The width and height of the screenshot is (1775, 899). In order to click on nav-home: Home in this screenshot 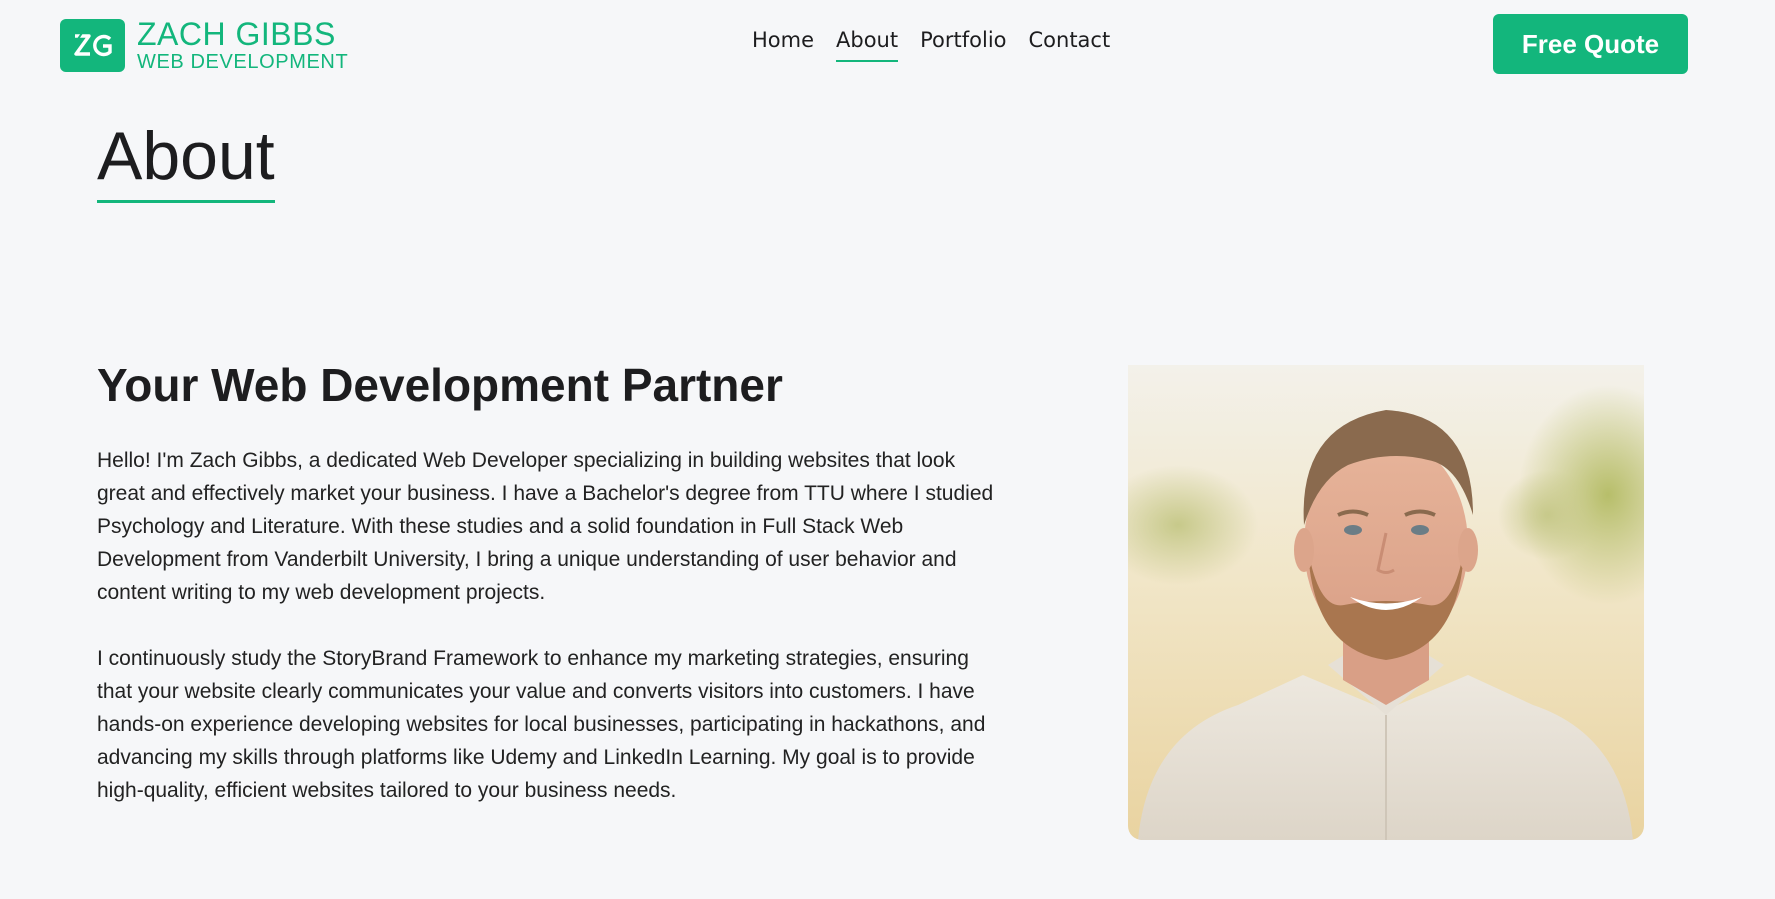, I will do `click(783, 45)`.